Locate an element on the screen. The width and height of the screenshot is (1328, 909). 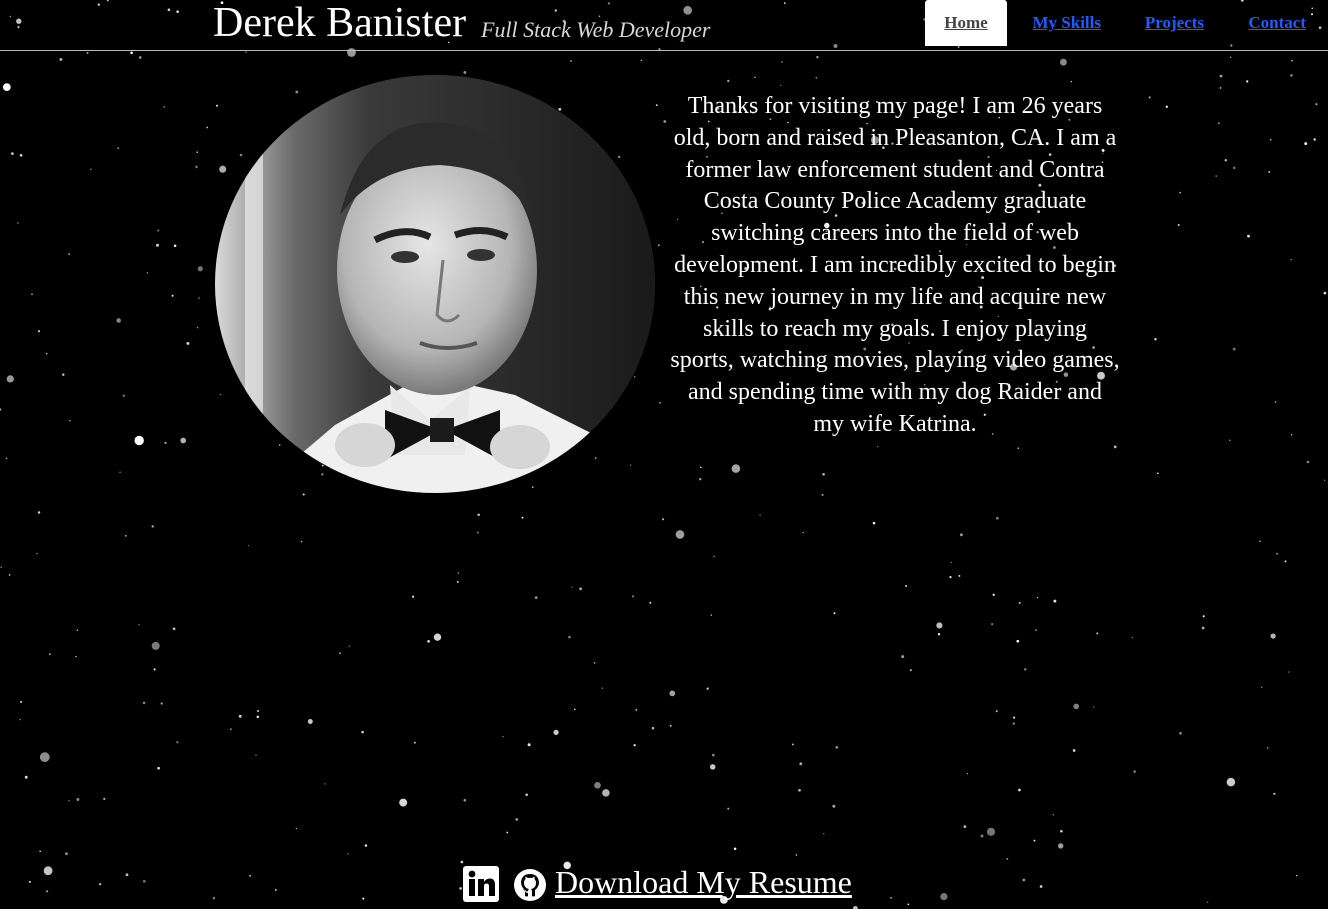
nav-contact: Contact is located at coordinates (1277, 23).